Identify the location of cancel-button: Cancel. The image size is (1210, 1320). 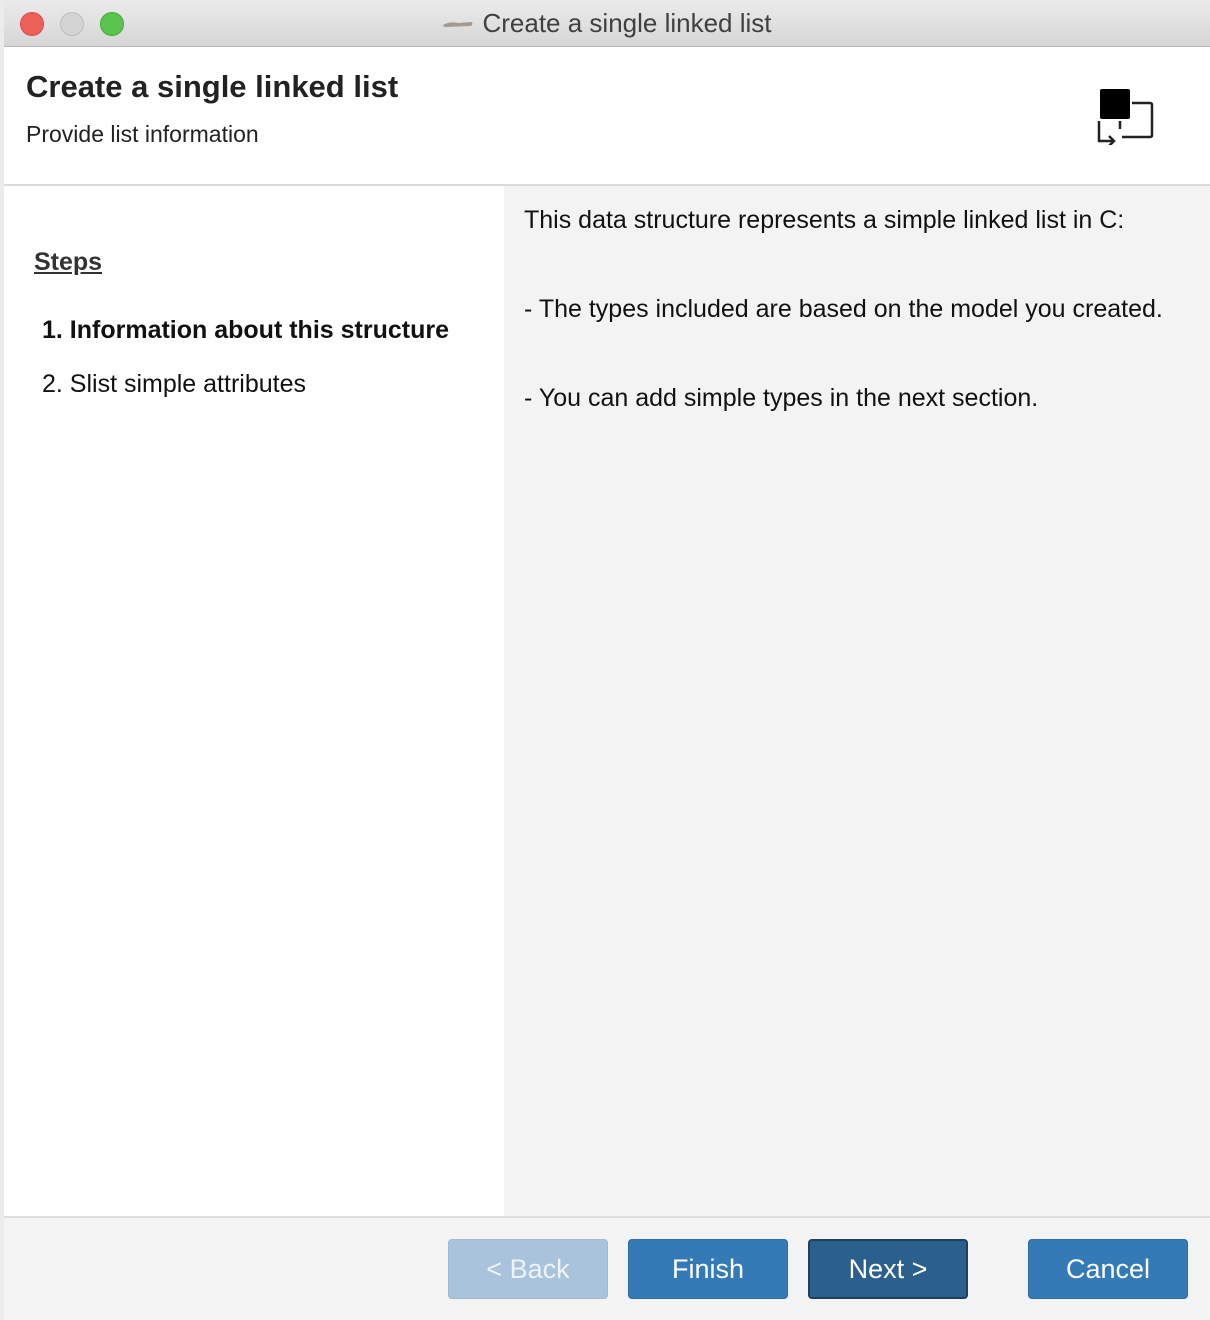
(1108, 1269).